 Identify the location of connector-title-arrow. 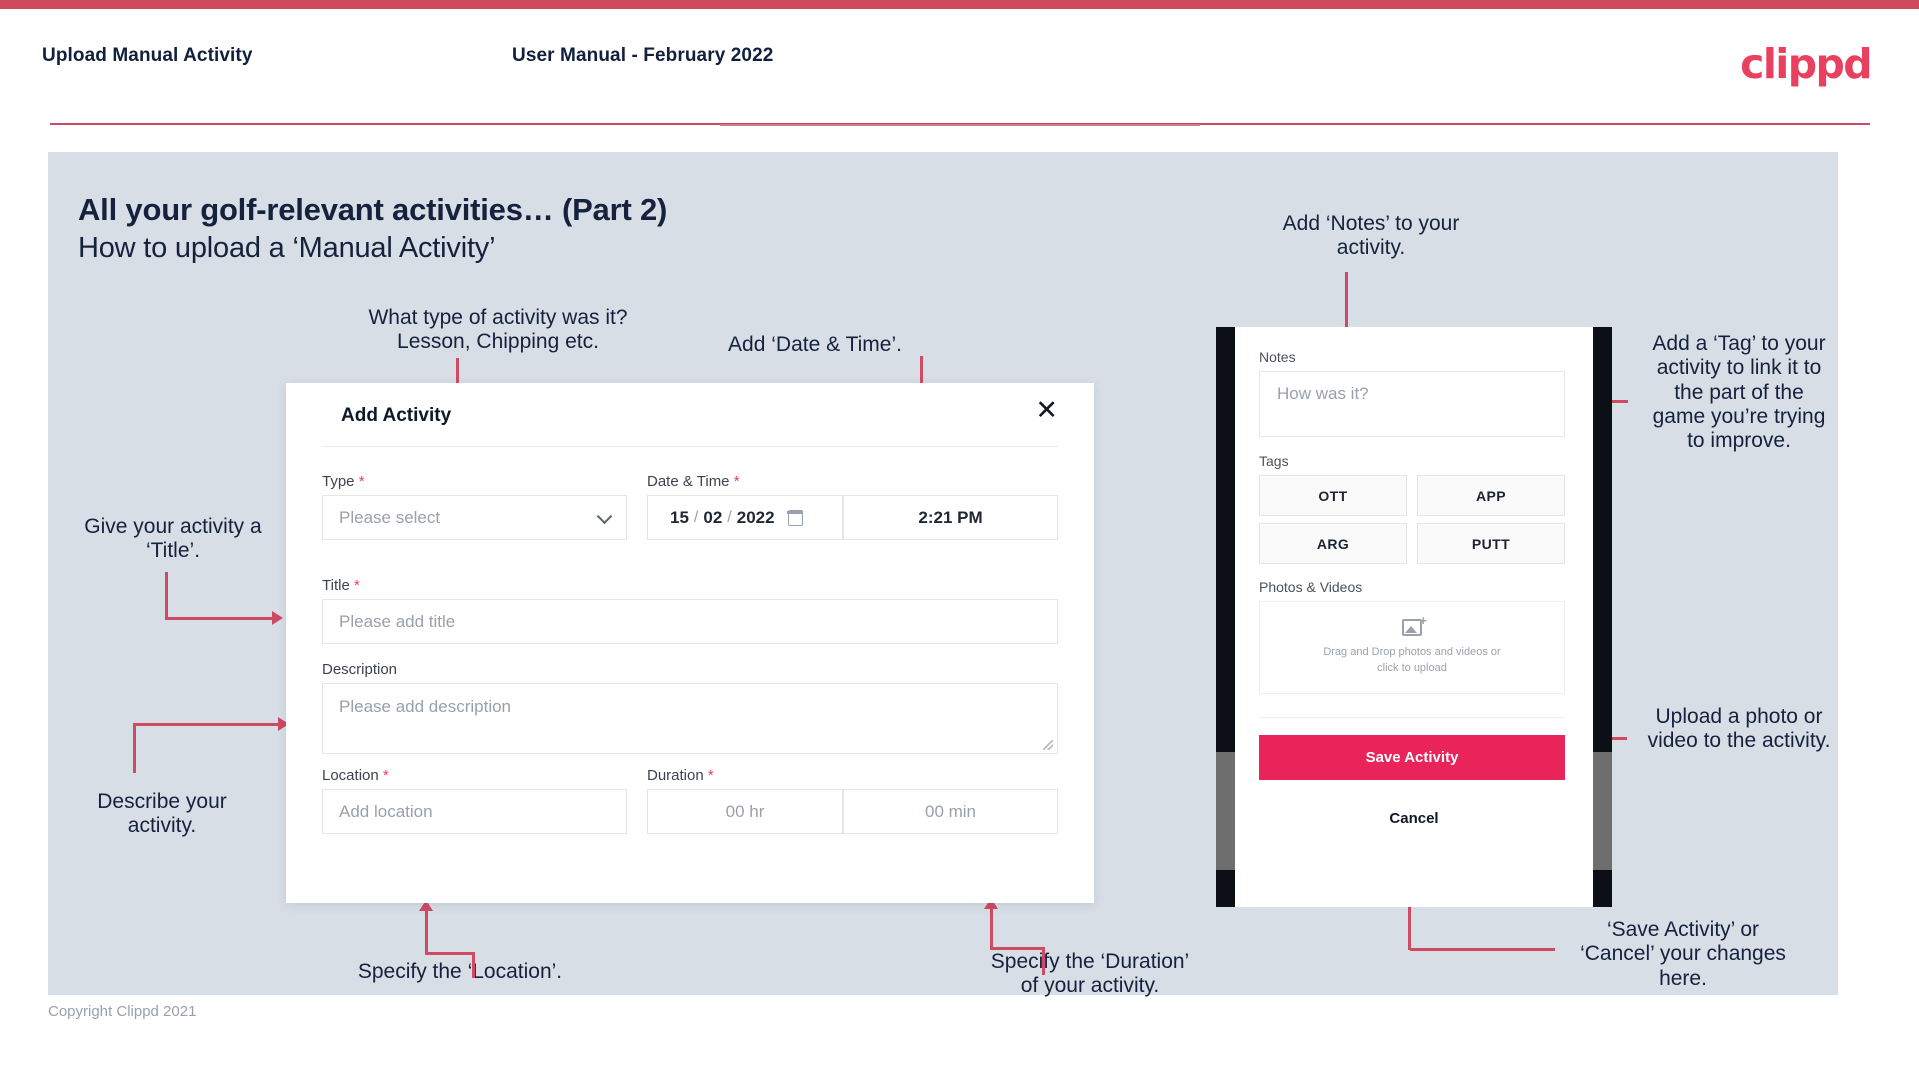
(277, 618).